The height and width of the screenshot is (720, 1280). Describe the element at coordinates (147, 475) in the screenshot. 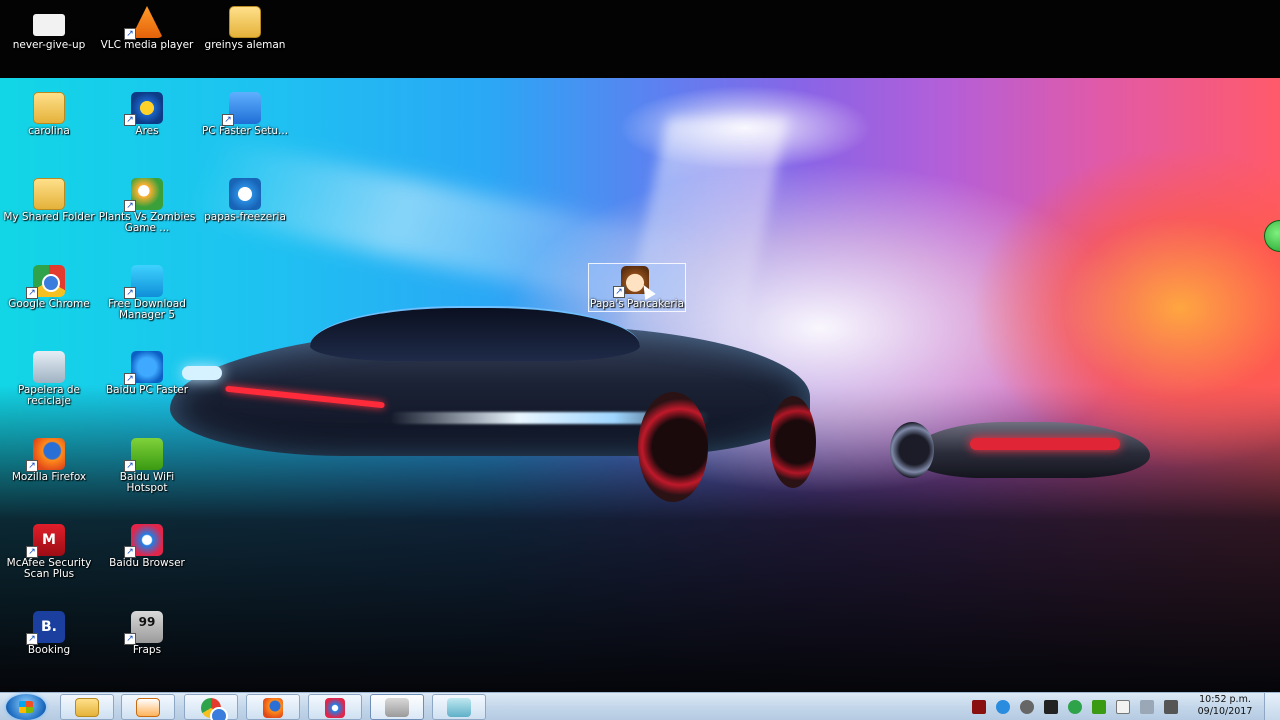

I see `desktop-icon-baidu-wifi-hotspot: ↗ Baidu WiFi Hotspot` at that location.